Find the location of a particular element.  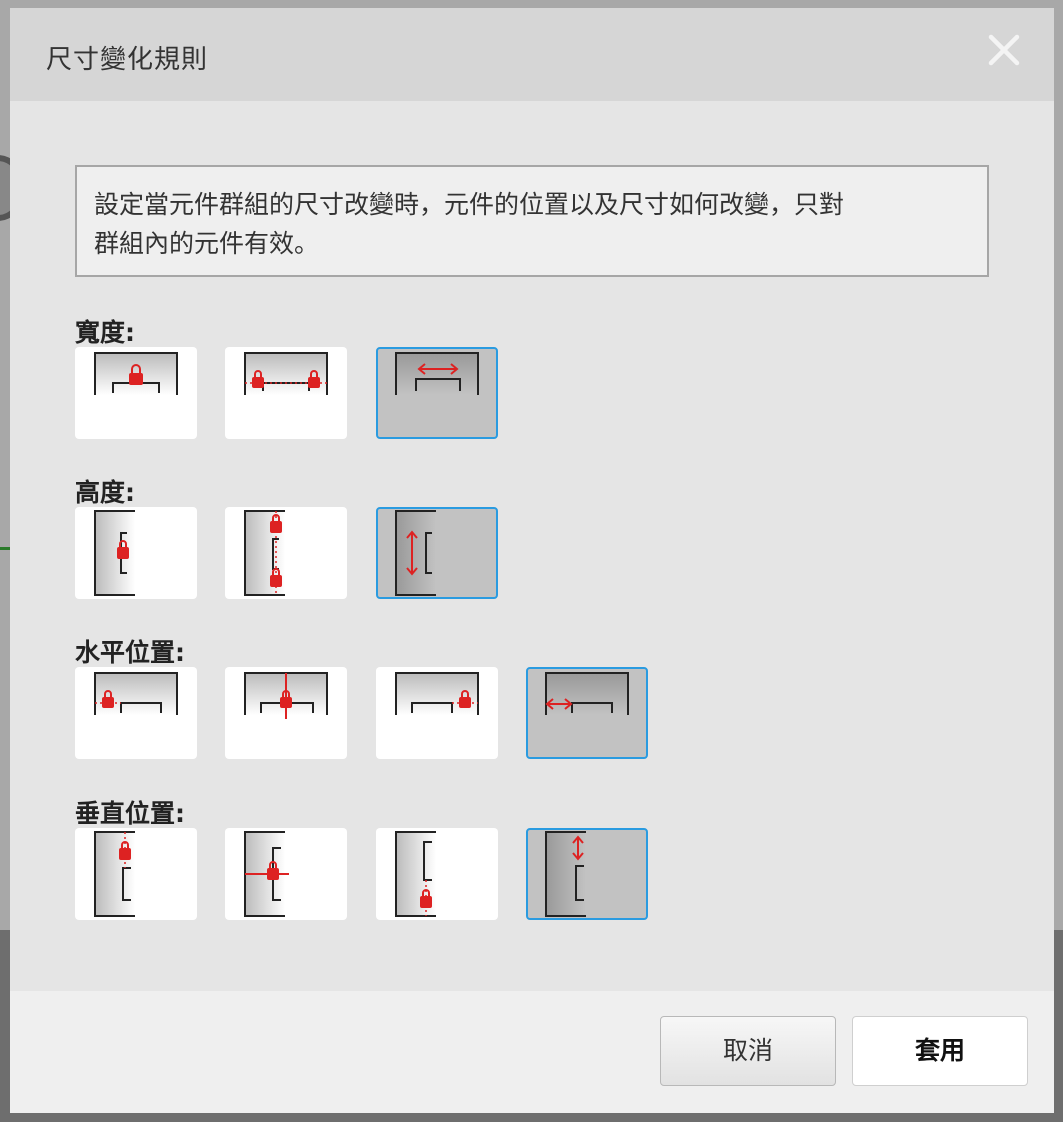

dialog-title: 尺寸變化規則 is located at coordinates (127, 60).